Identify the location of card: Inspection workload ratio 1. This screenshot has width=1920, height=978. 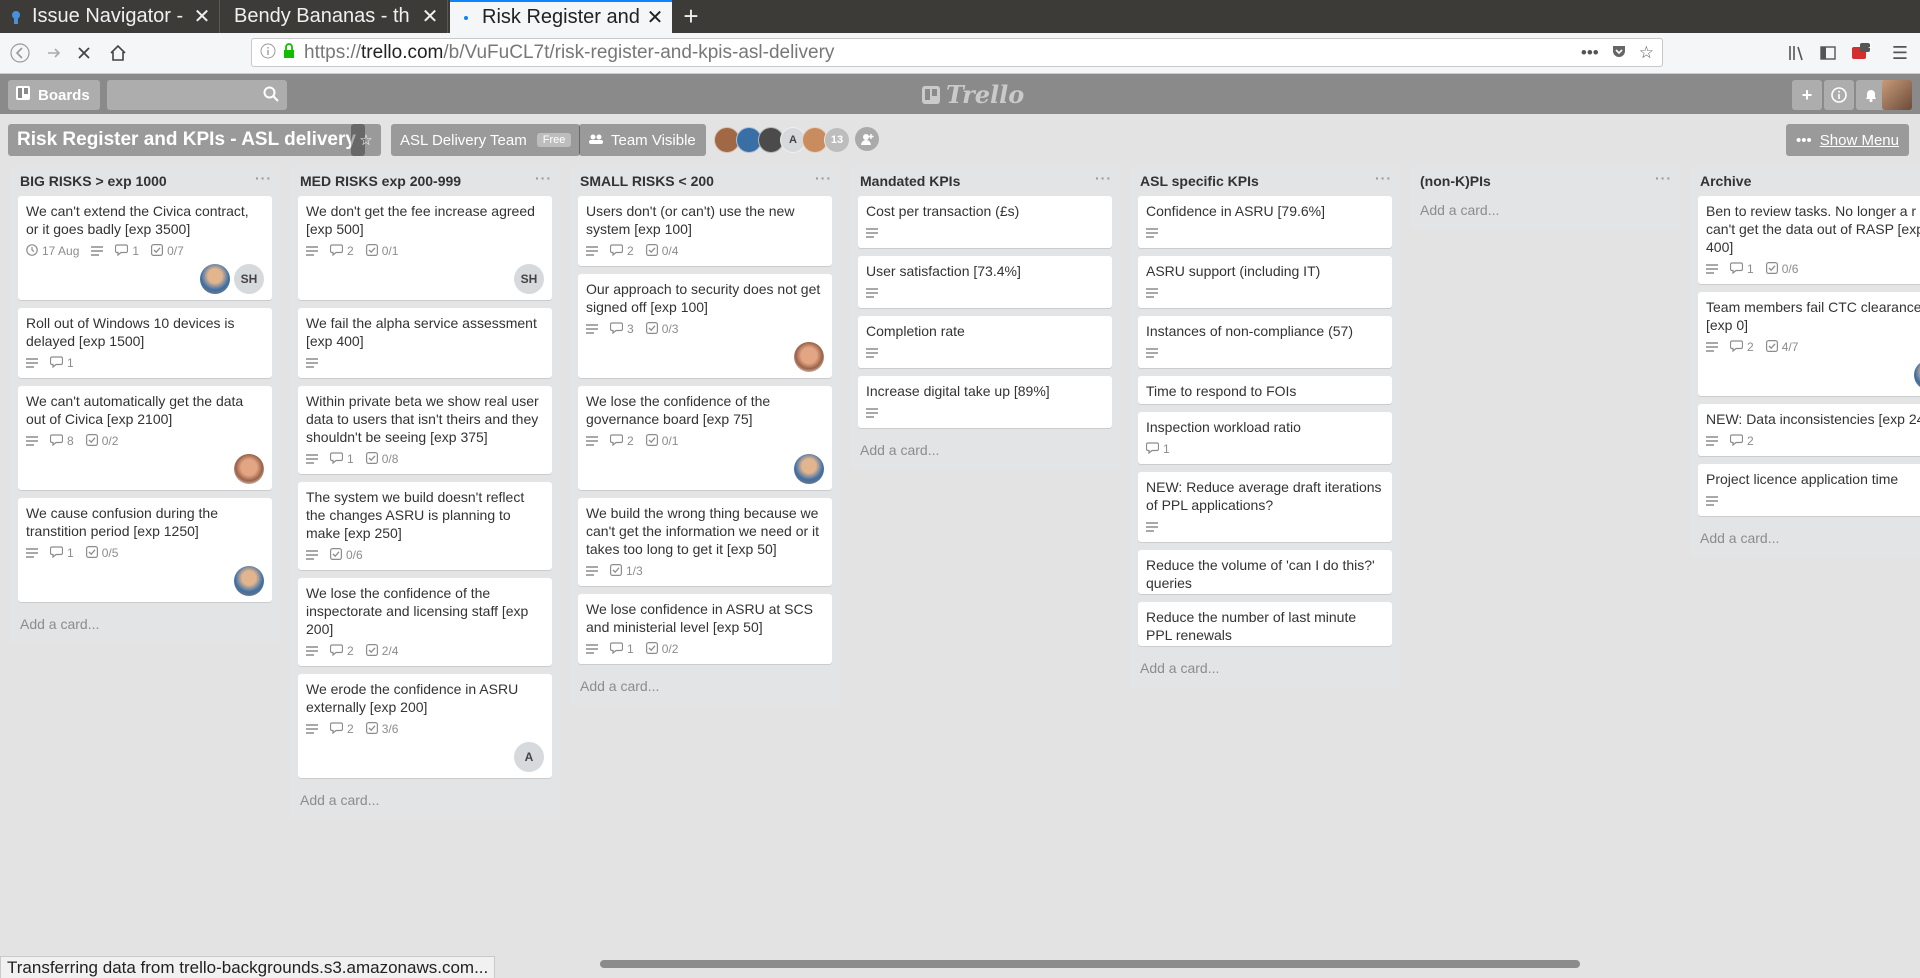
(1265, 438).